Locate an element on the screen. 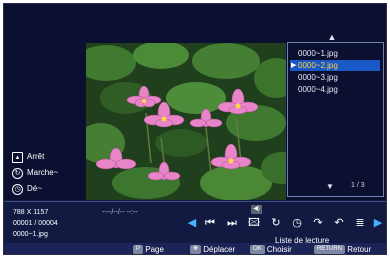 This screenshot has height=257, width=390. dpad-icon: ✥ is located at coordinates (196, 249).